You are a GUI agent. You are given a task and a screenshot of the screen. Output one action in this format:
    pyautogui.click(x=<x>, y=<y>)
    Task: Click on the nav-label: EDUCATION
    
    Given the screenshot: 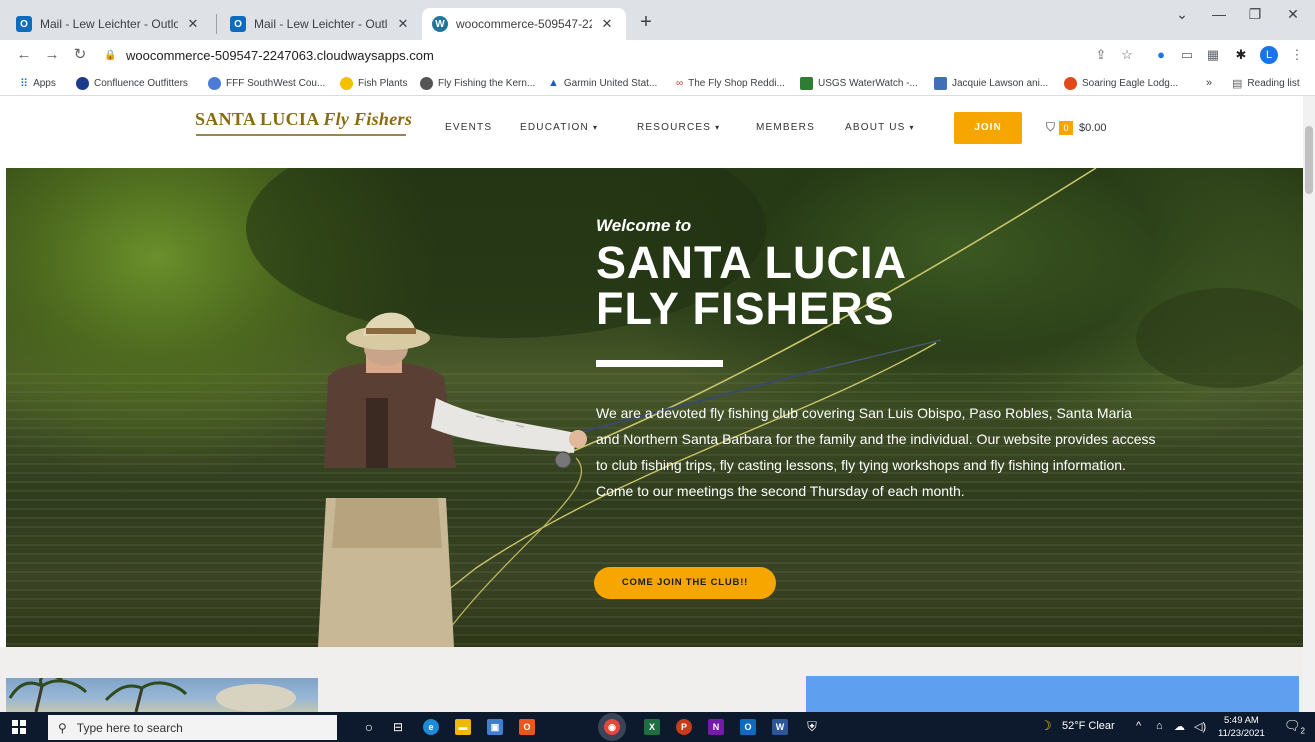 What is the action you would take?
    pyautogui.click(x=554, y=127)
    